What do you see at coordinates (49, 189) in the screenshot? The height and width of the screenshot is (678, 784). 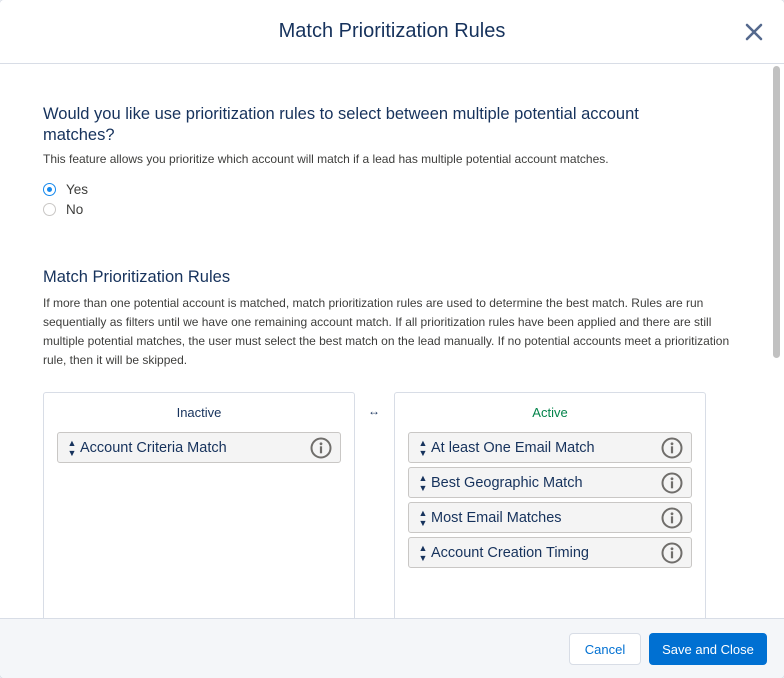 I see `radio-button-yes` at bounding box center [49, 189].